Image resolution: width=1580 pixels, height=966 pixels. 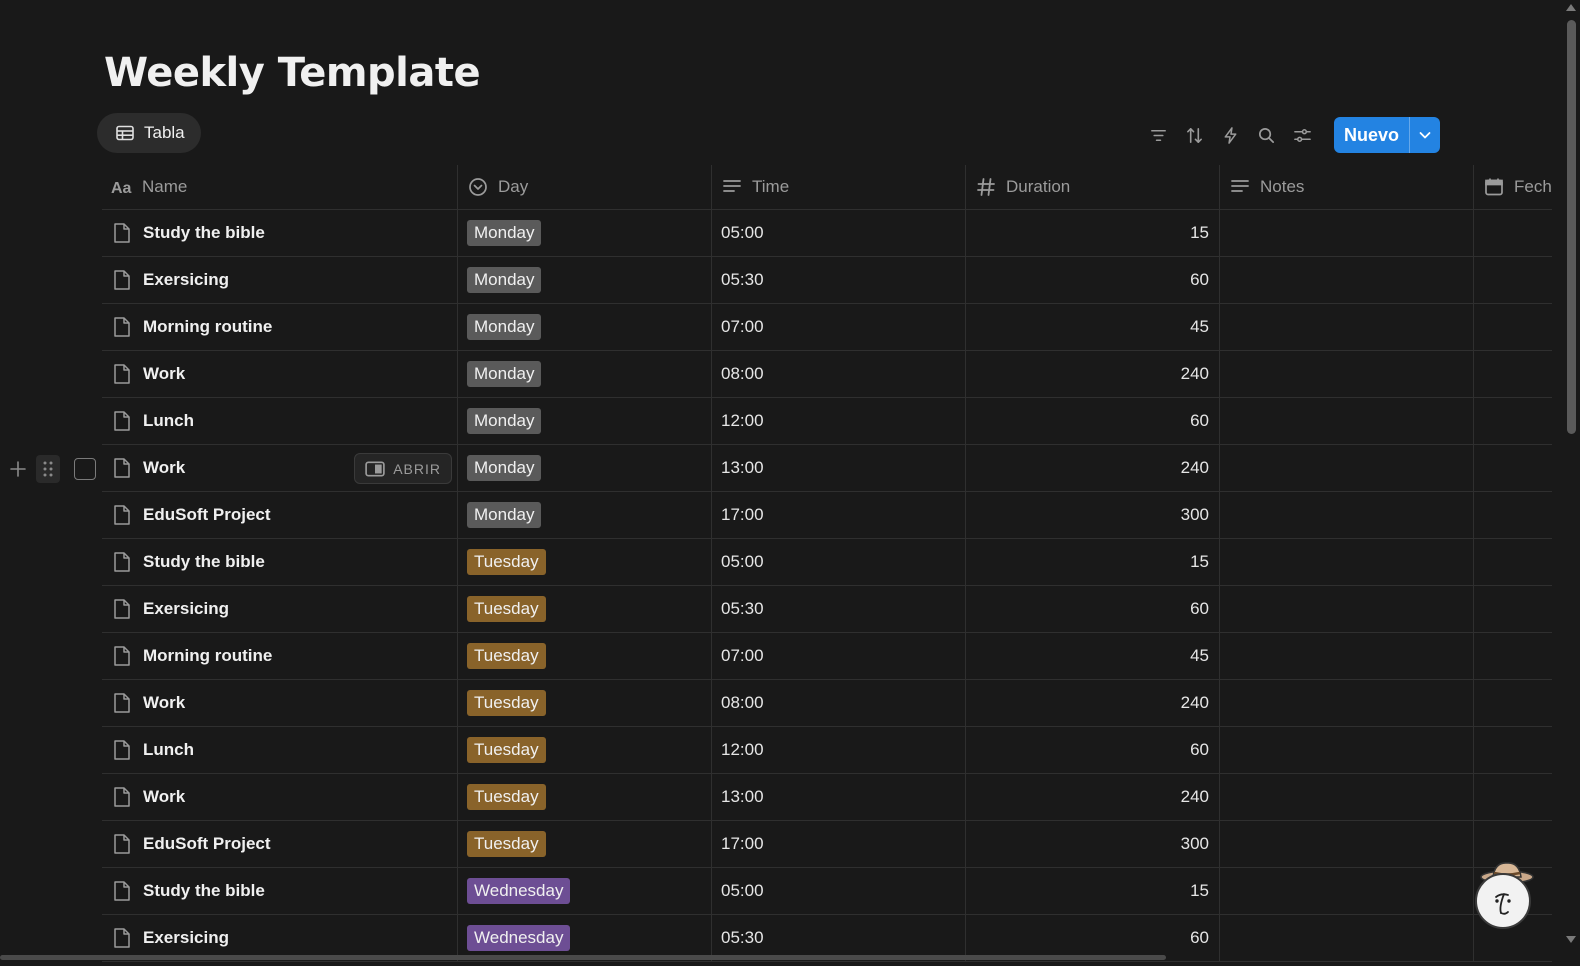 I want to click on column-header-notes: Notes, so click(x=1347, y=187).